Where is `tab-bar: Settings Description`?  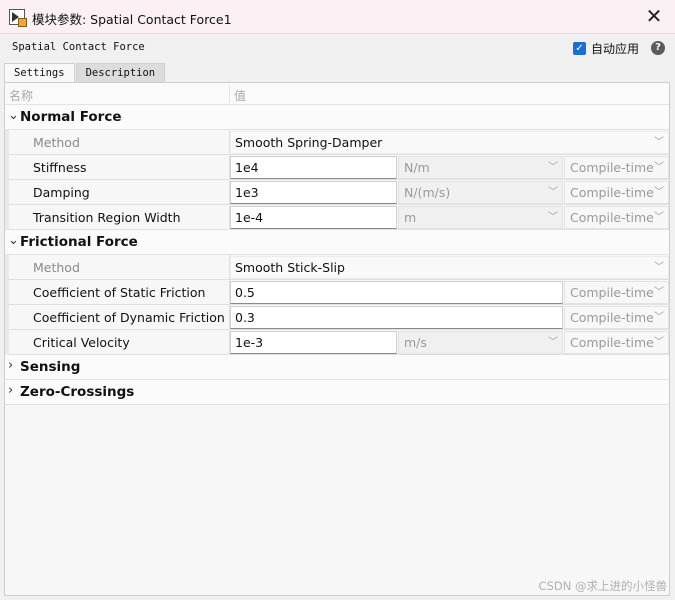 tab-bar: Settings Description is located at coordinates (85, 72).